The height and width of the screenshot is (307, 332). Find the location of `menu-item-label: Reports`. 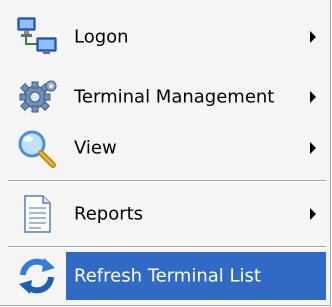

menu-item-label: Reports is located at coordinates (109, 214).